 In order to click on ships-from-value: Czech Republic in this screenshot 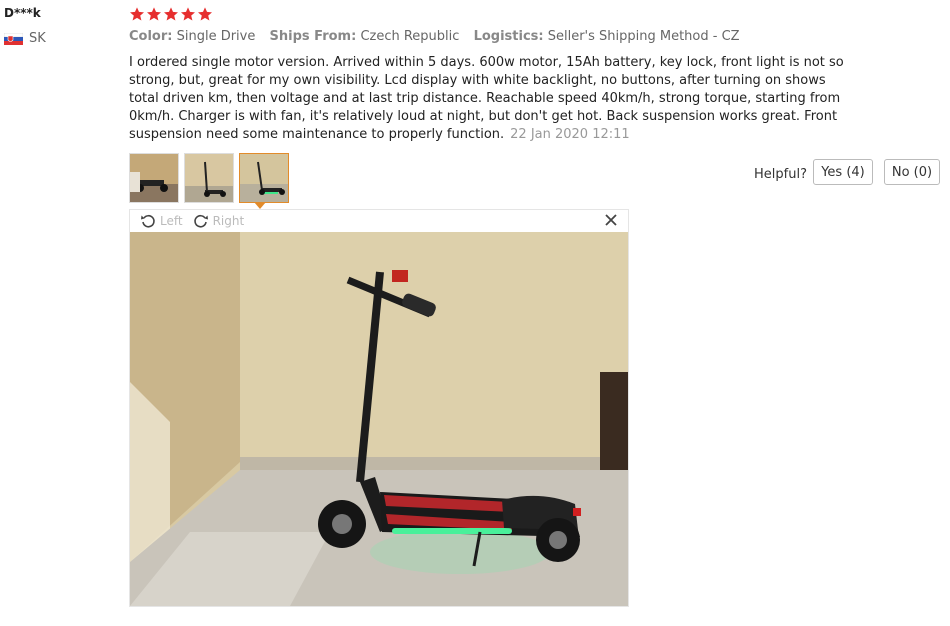, I will do `click(410, 36)`.